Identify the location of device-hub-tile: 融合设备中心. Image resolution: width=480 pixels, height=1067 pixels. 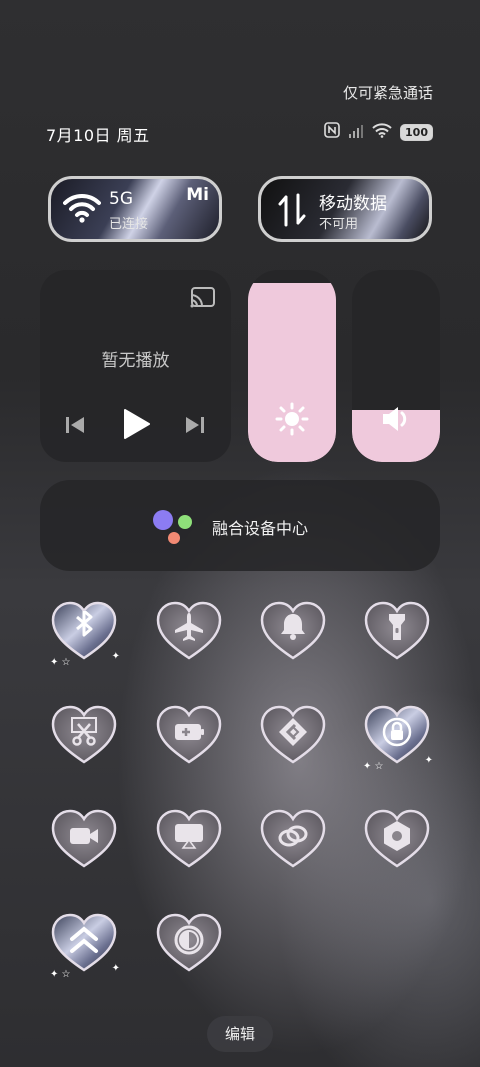
(240, 525).